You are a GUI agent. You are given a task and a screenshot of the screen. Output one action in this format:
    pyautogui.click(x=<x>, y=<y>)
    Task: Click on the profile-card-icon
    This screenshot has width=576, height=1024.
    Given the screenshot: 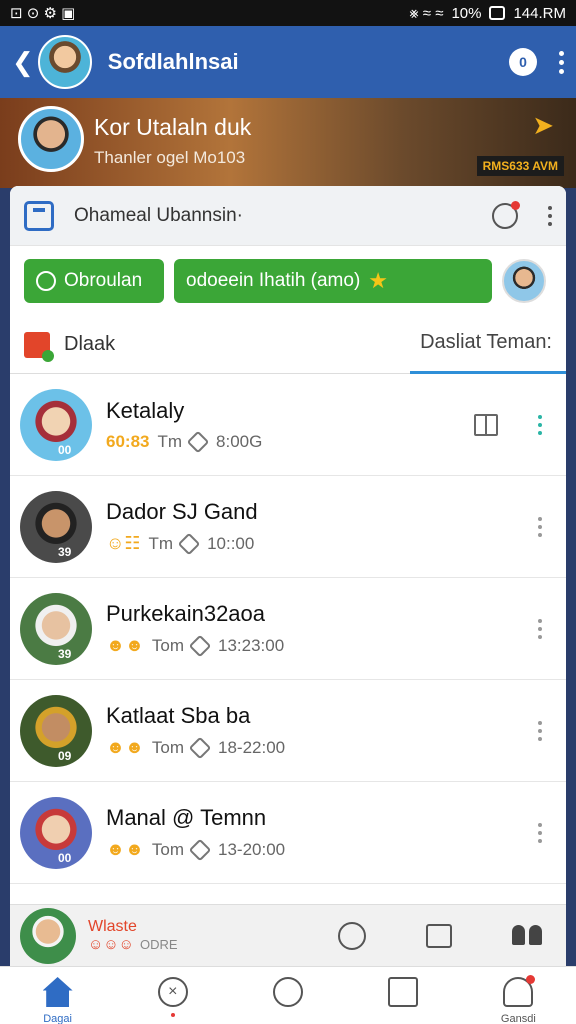 What is the action you would take?
    pyautogui.click(x=439, y=935)
    